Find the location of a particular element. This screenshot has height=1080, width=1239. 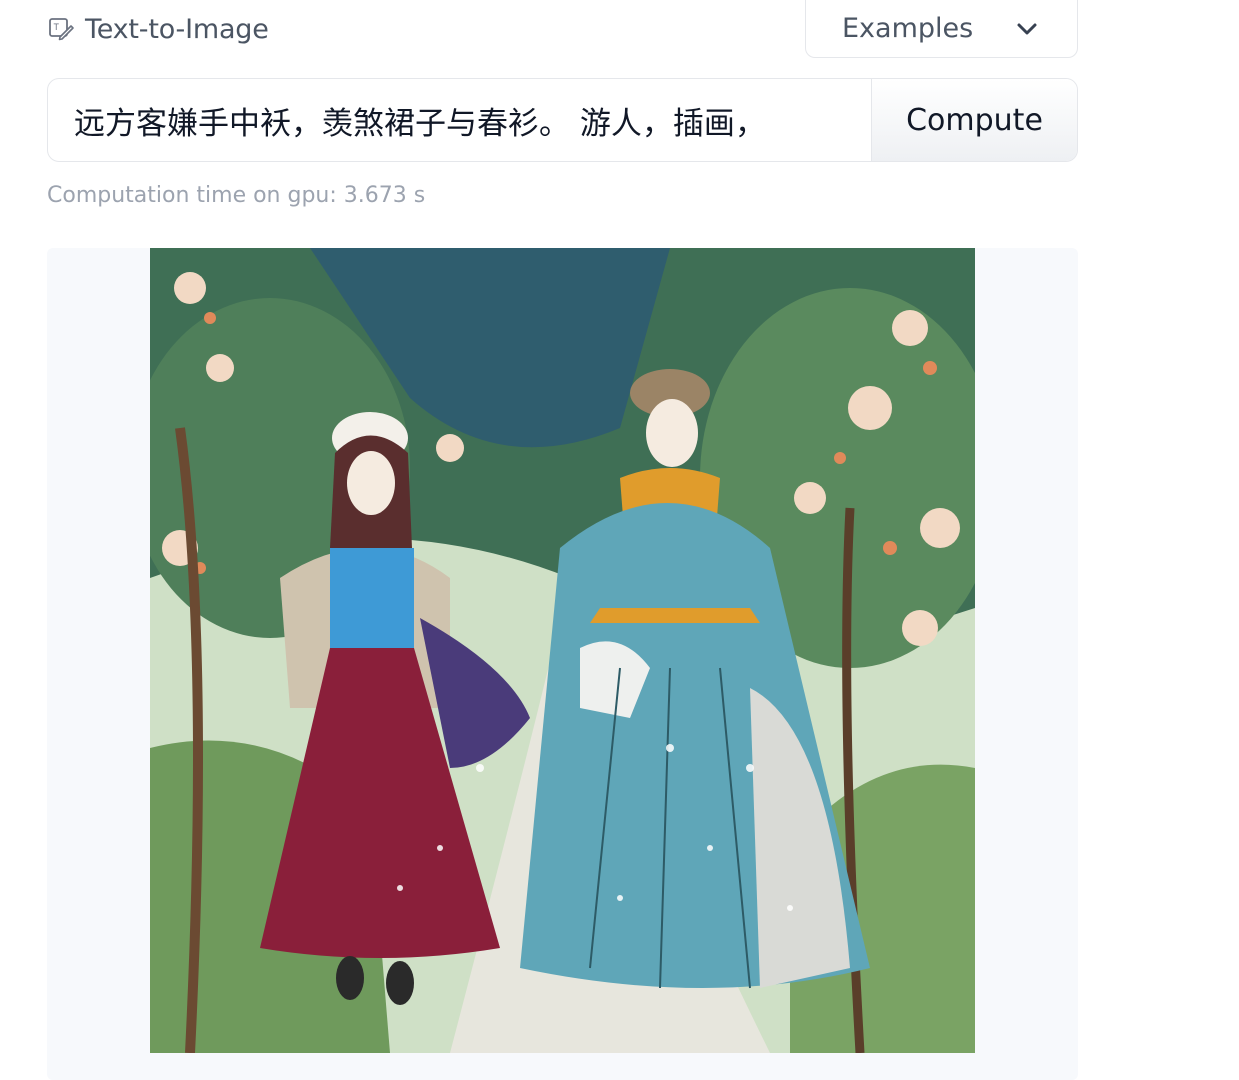

examples-dropdown: Examples is located at coordinates (941, 29).